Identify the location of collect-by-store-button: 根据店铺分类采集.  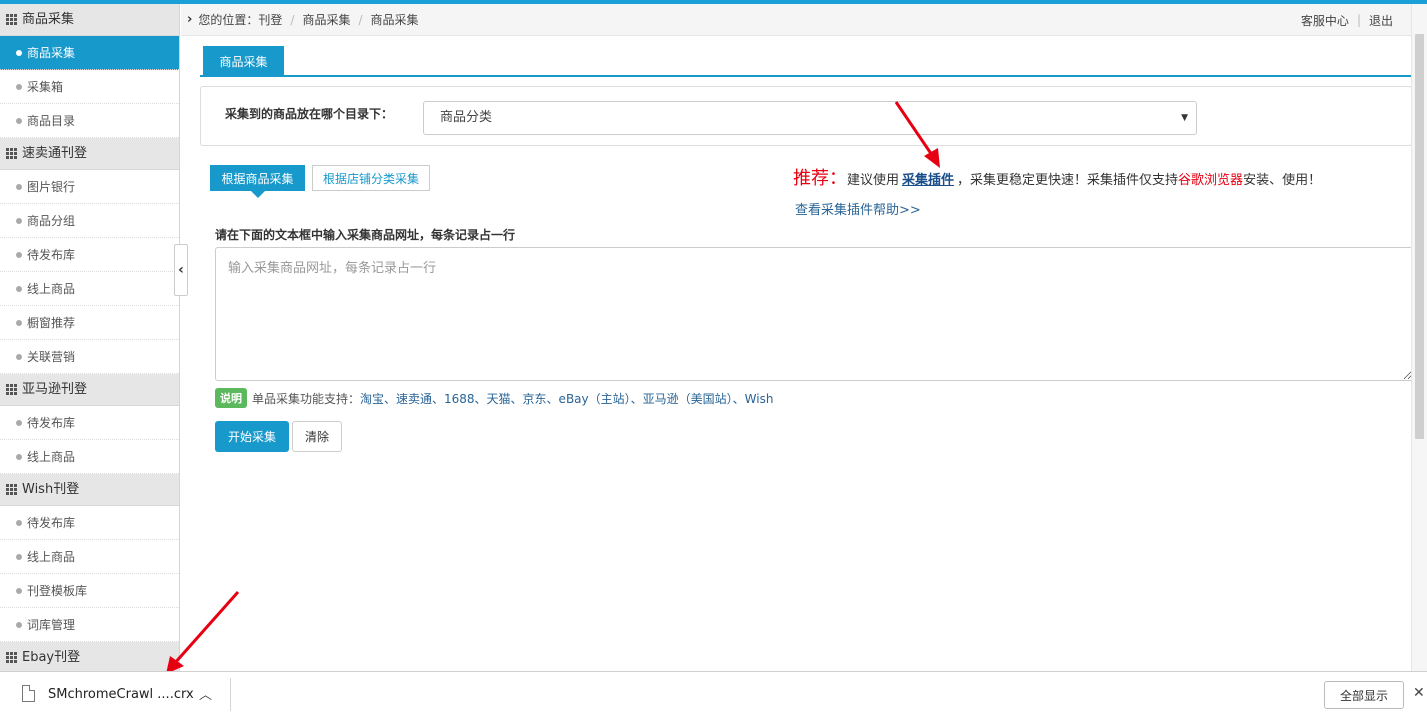
(371, 178).